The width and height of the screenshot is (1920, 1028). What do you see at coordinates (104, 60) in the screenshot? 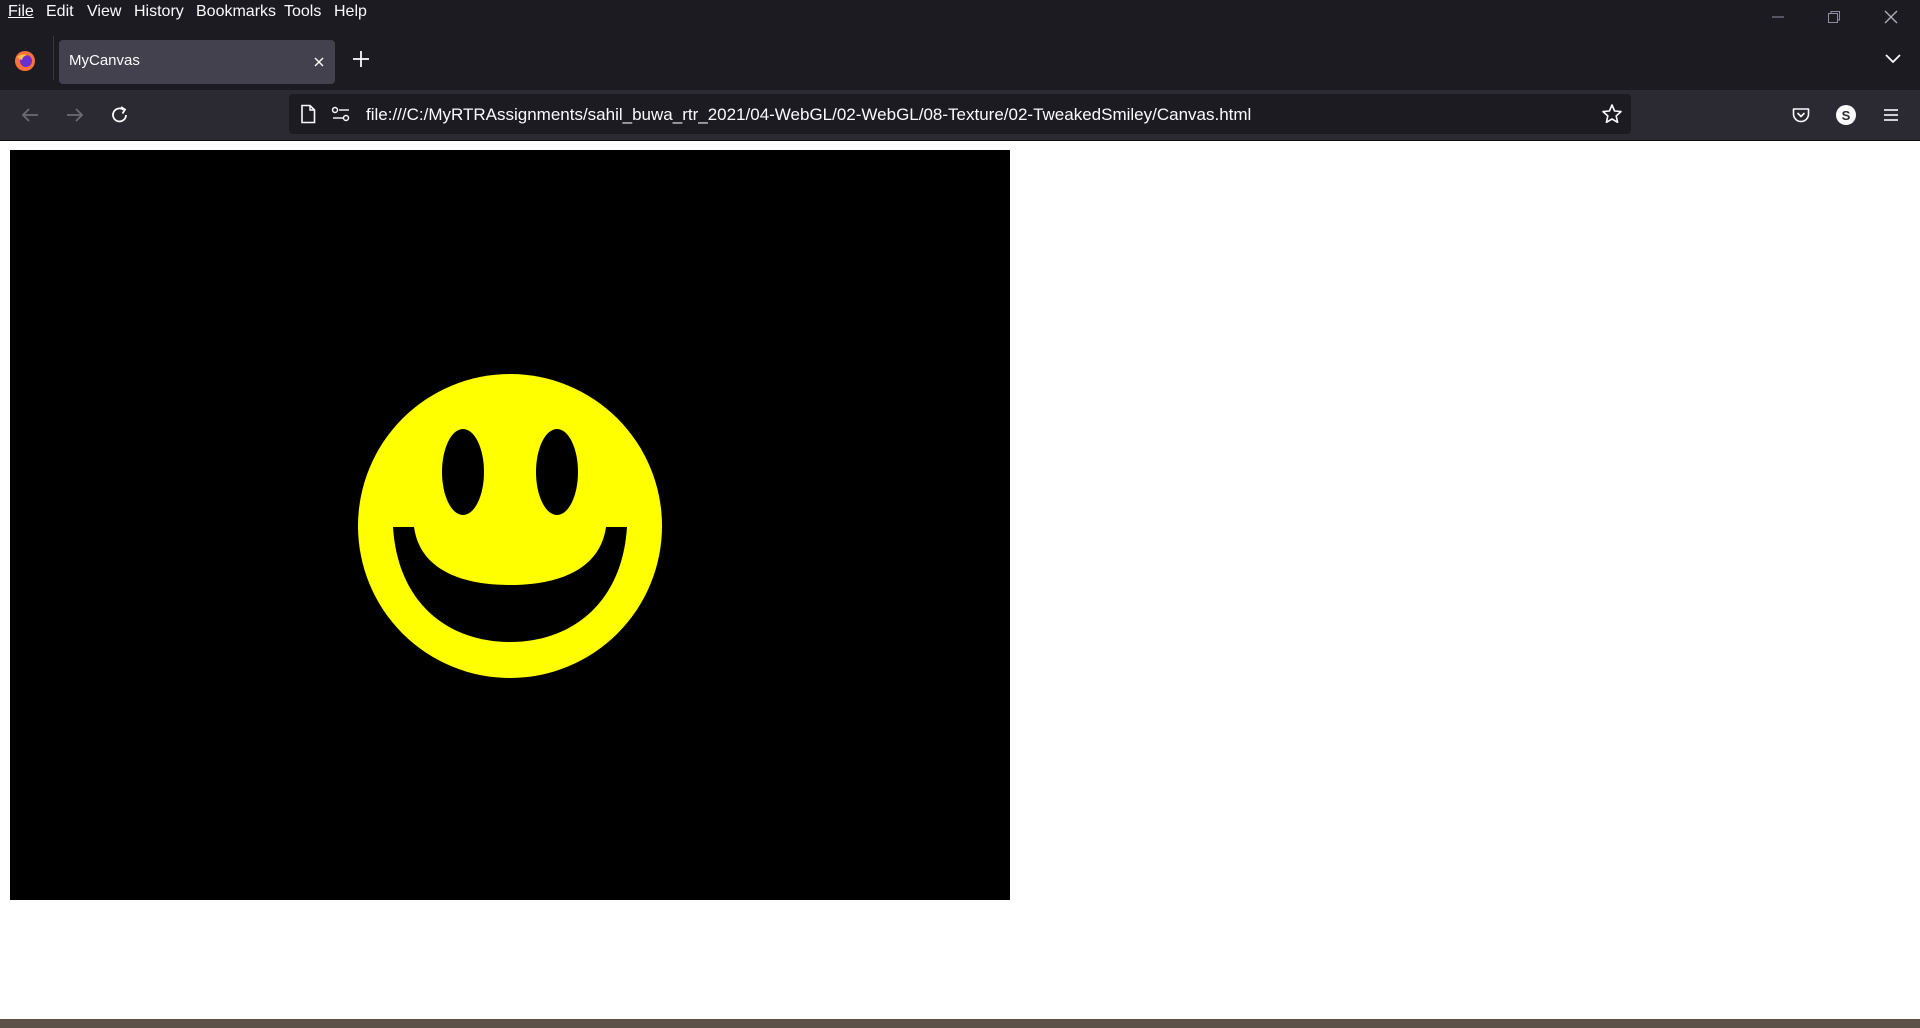
I see `tab-title: MyCanvas` at bounding box center [104, 60].